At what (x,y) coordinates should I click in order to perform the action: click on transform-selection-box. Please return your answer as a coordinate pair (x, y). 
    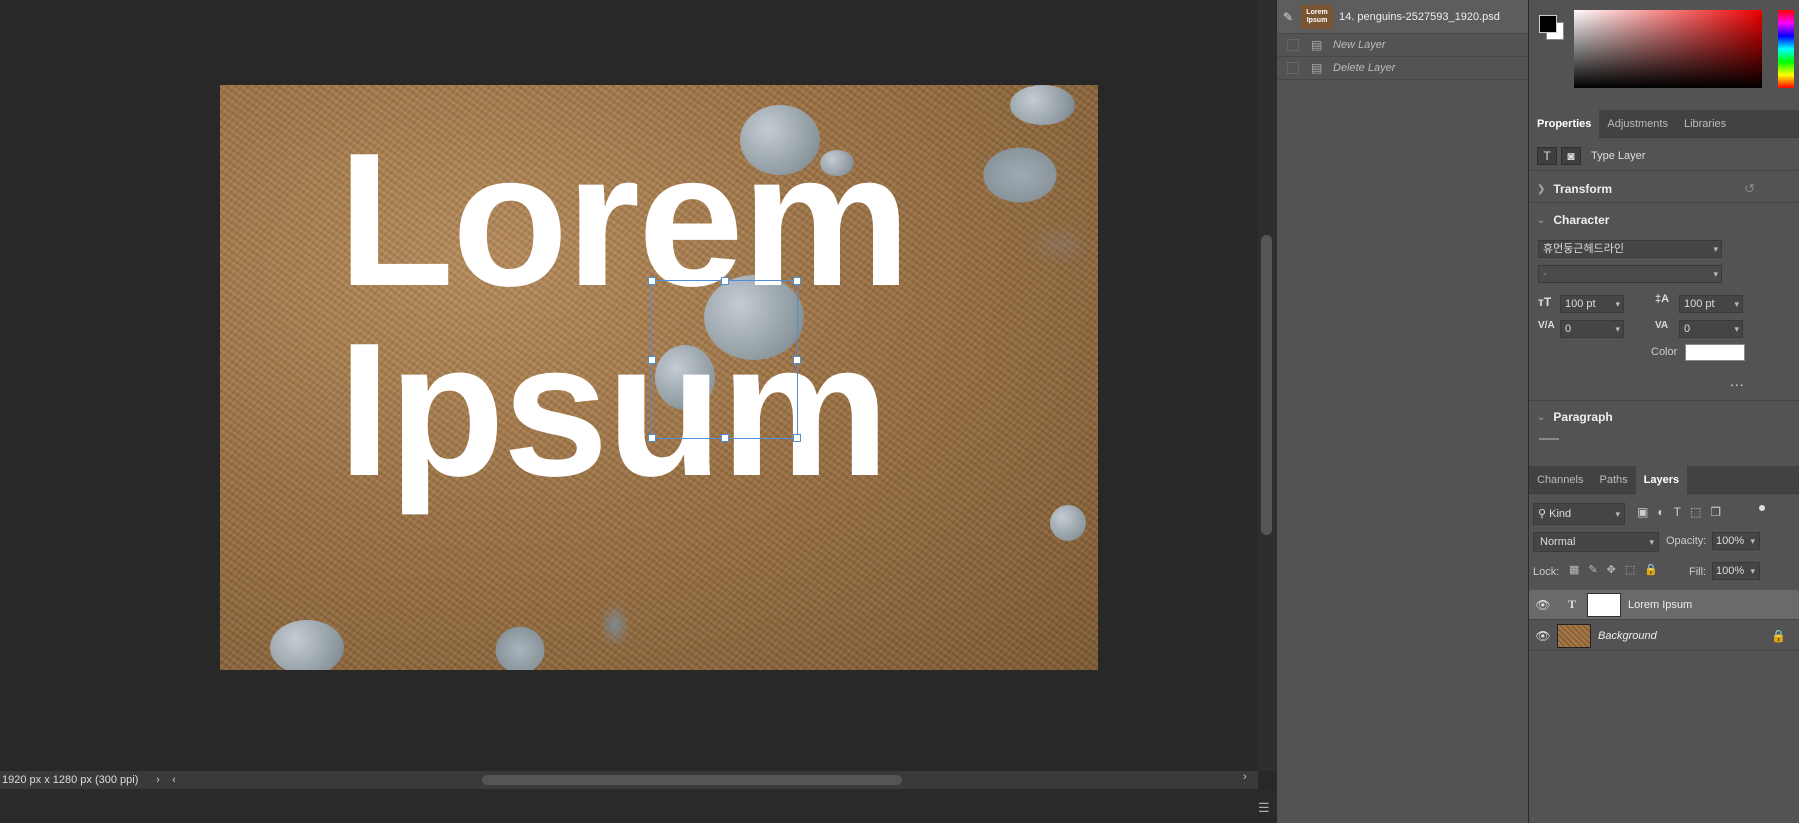
    Looking at the image, I should click on (724, 359).